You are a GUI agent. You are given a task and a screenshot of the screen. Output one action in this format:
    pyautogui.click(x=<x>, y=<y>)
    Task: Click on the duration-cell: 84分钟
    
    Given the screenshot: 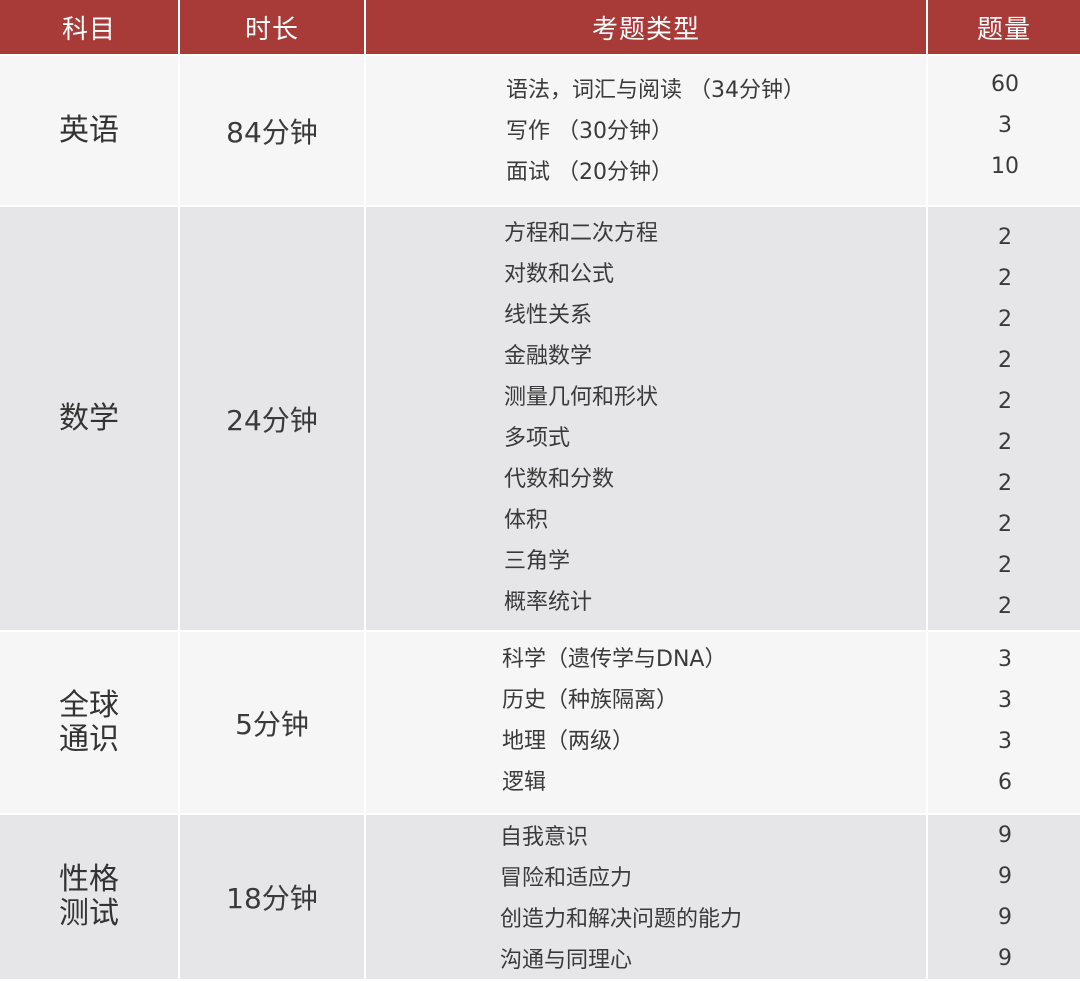 What is the action you would take?
    pyautogui.click(x=273, y=131)
    